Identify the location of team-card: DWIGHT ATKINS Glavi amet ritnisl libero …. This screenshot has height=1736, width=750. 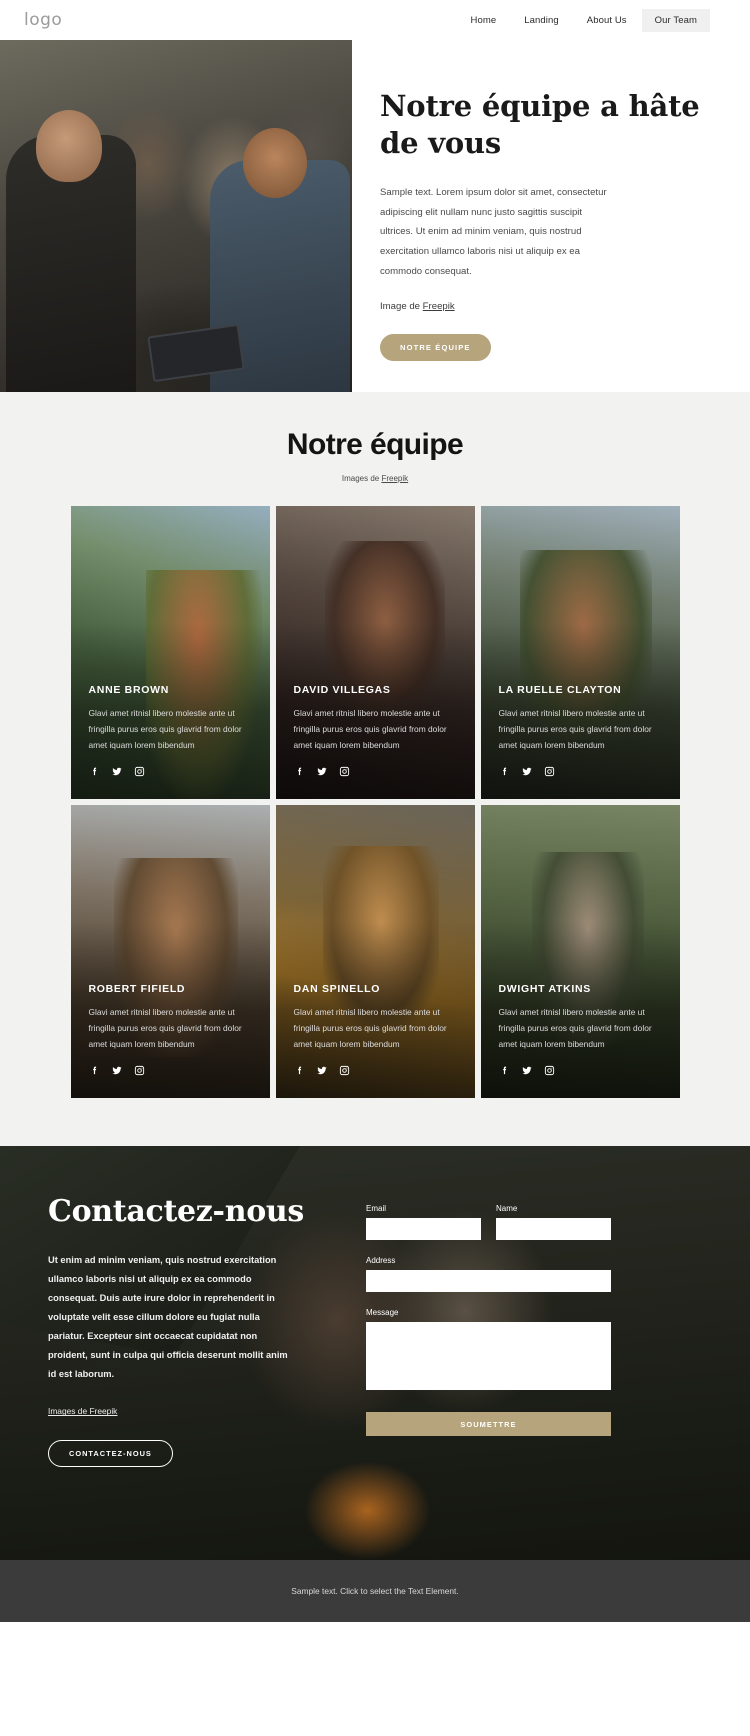
(580, 951).